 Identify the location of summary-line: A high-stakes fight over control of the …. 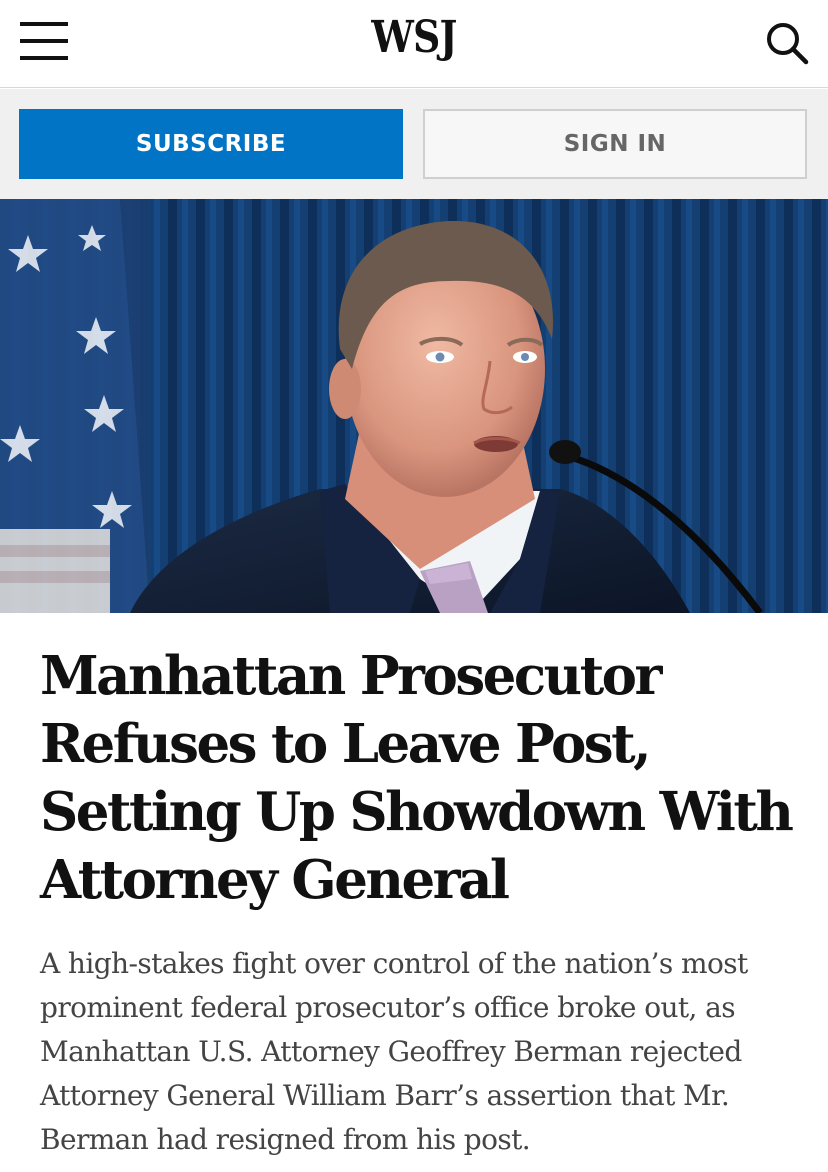
(394, 963).